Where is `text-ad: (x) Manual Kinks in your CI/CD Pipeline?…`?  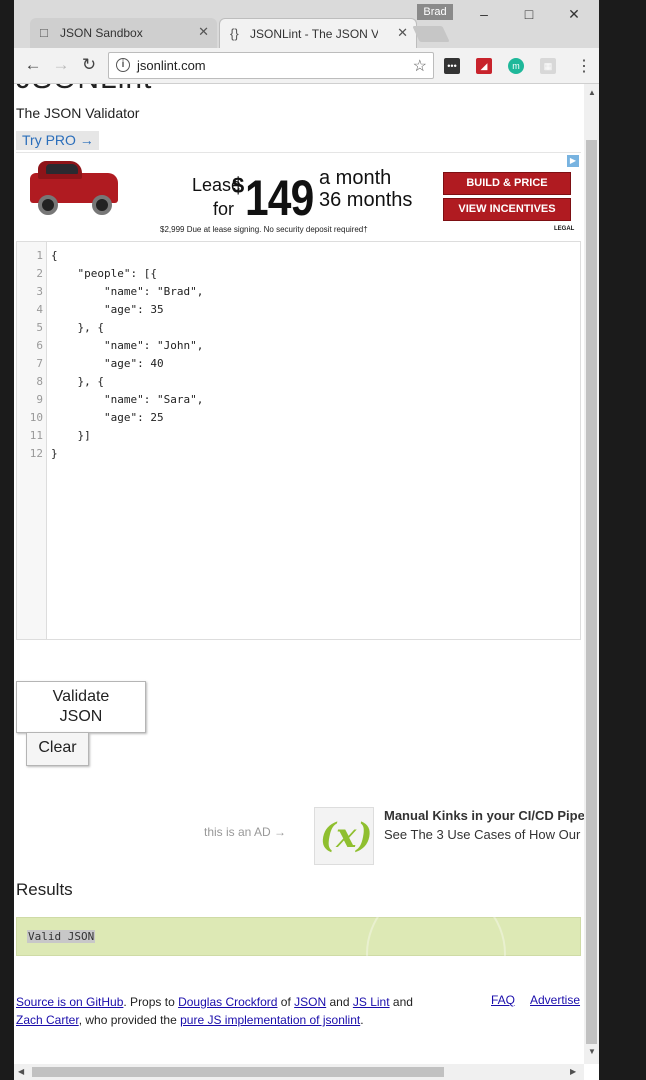 text-ad: (x) Manual Kinks in your CI/CD Pipeline?… is located at coordinates (449, 836).